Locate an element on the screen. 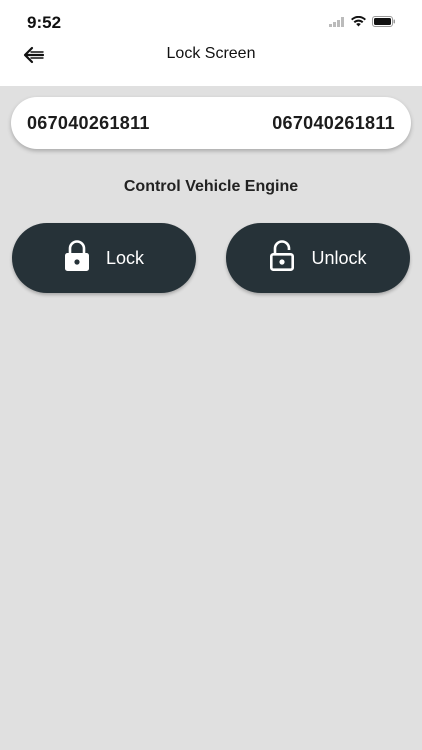  vehicle-id-card: 067040261811 067040261811 is located at coordinates (211, 123).